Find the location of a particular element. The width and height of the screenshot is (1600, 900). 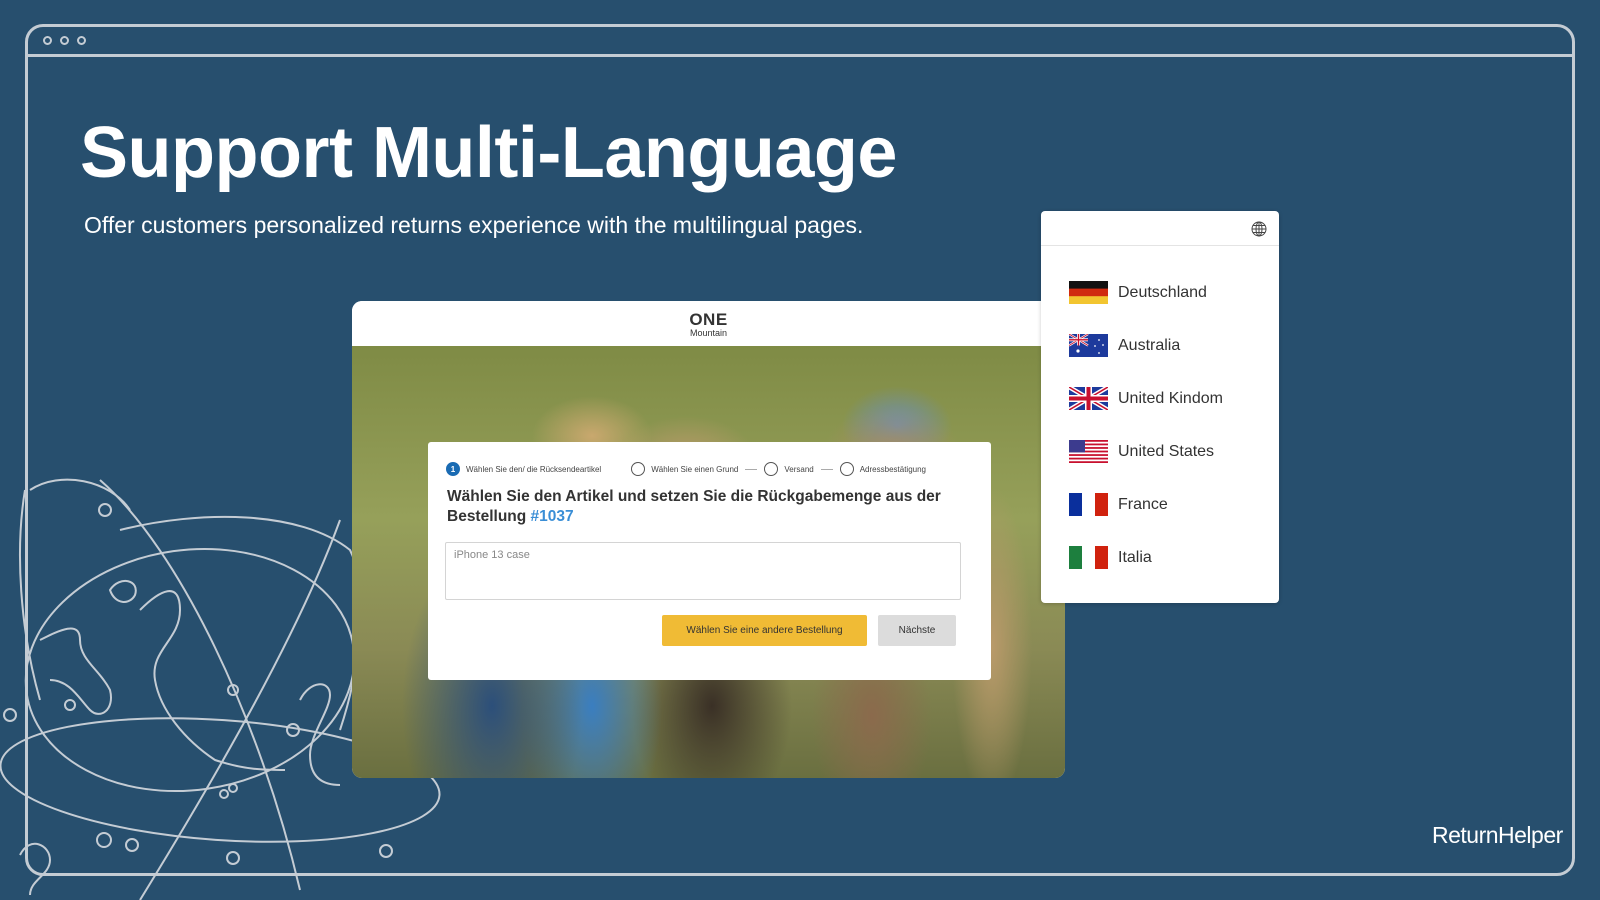

step-4: Adressbestätigung is located at coordinates (882, 469).